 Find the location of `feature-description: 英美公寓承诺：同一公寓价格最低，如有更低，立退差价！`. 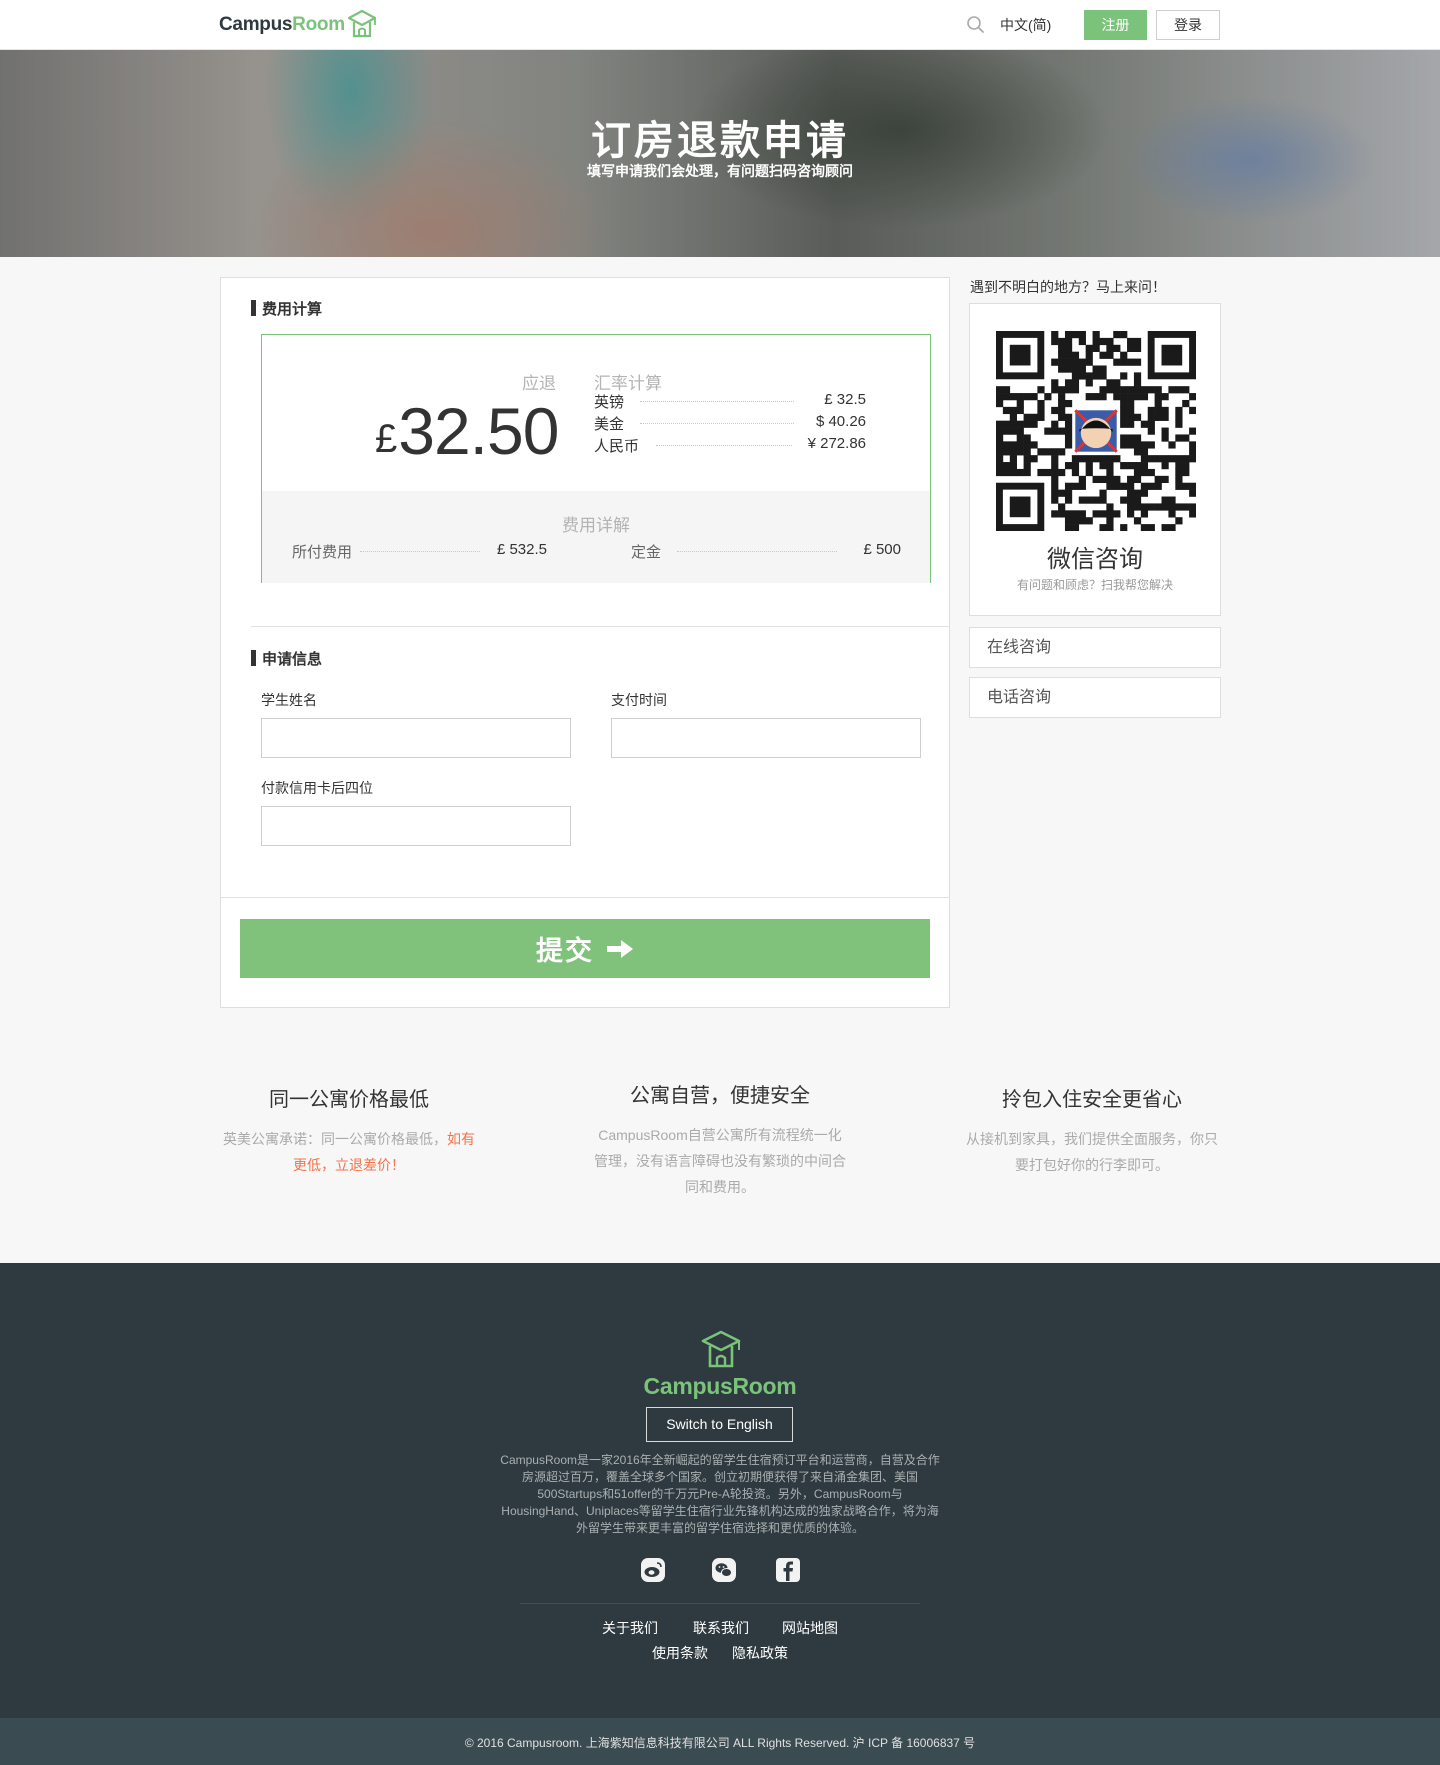

feature-description: 英美公寓承诺：同一公寓价格最低，如有更低，立退差价！ is located at coordinates (349, 1152).